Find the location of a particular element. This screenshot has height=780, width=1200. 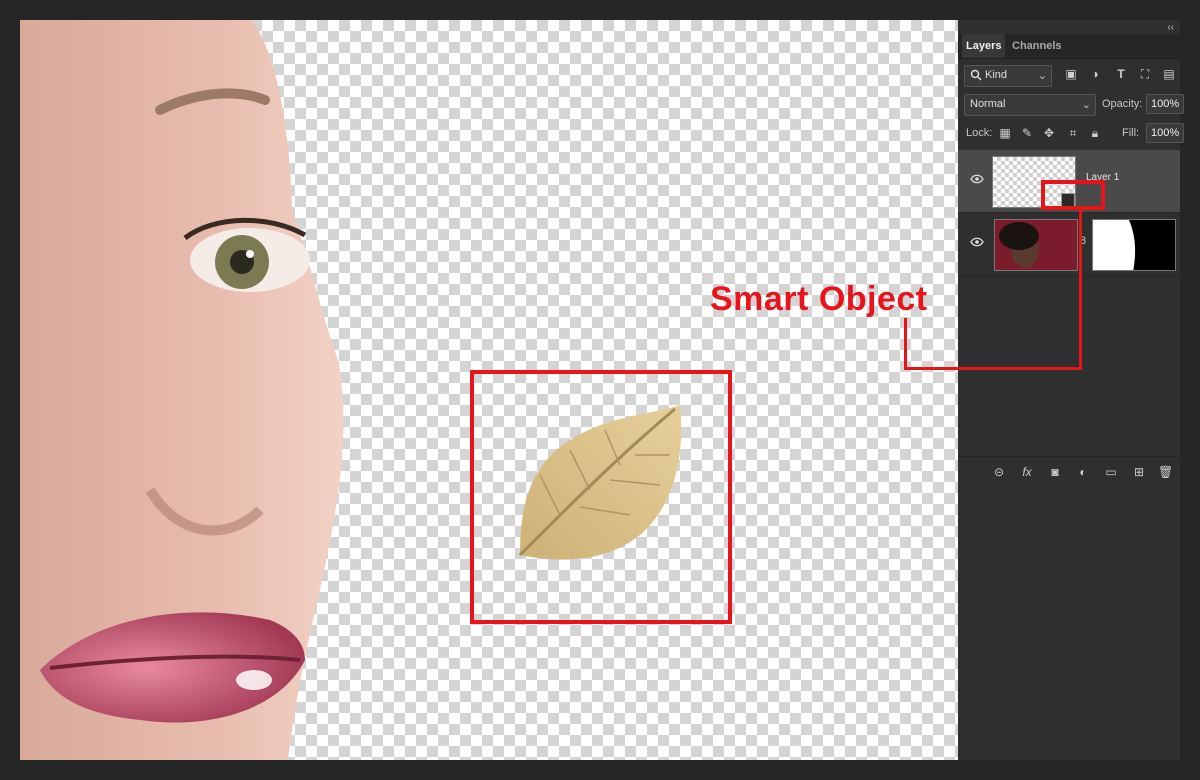

layer-row-photo: 8 is located at coordinates (1069, 244).